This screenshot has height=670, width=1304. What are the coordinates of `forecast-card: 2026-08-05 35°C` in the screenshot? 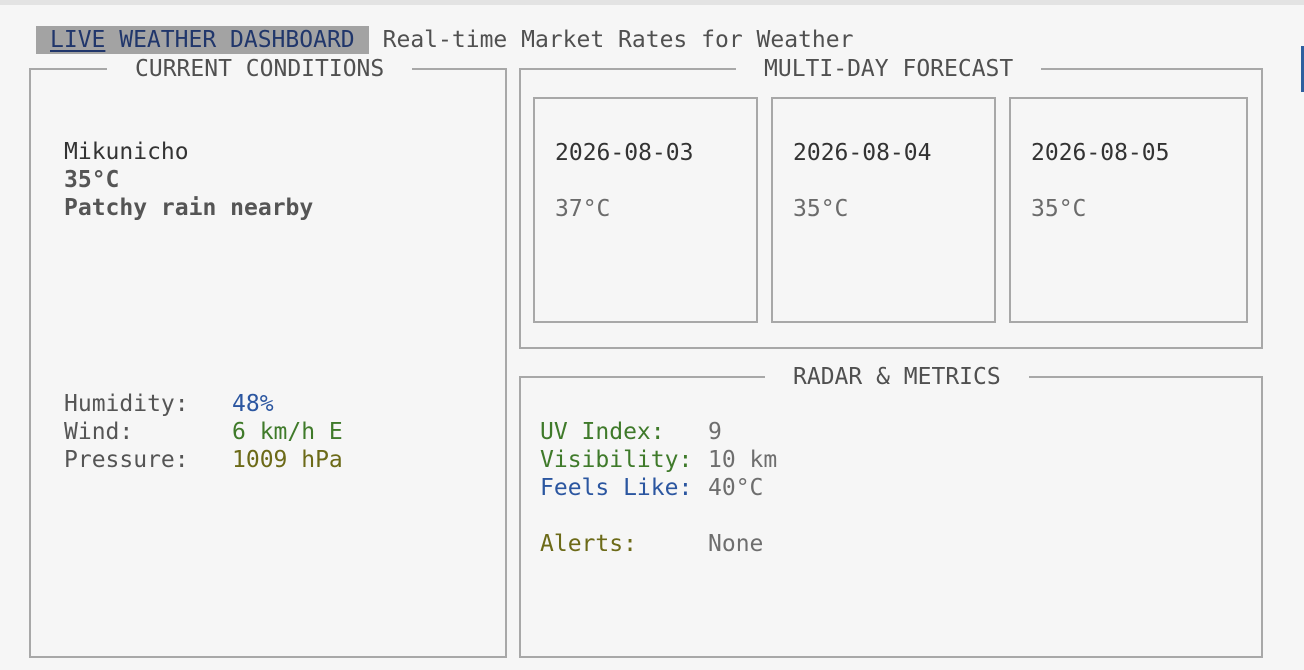 It's located at (1128, 210).